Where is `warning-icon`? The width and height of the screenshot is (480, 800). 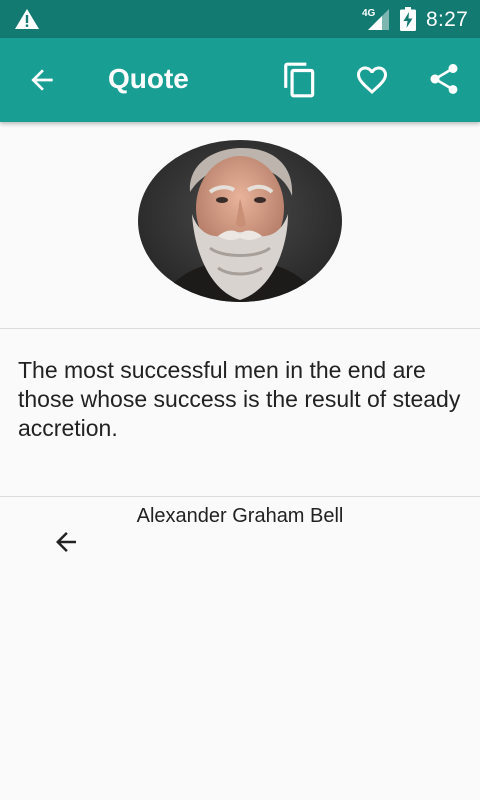 warning-icon is located at coordinates (27, 19).